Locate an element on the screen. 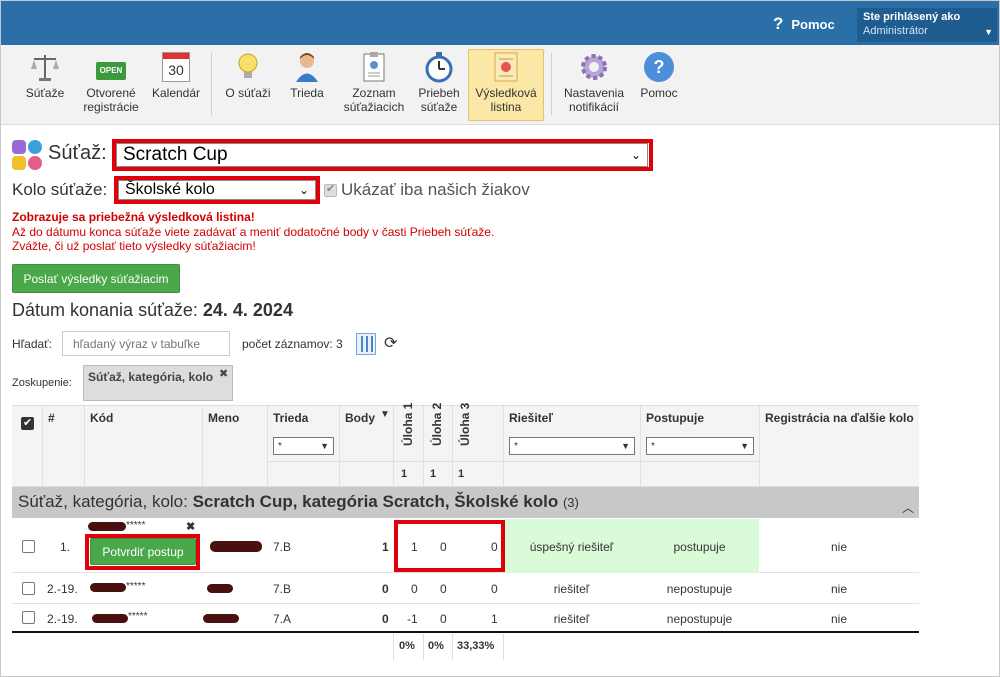 The height and width of the screenshot is (677, 1000). toolbar-nastavenia-notifikacii: Nastavenia notifikácií is located at coordinates (594, 84).